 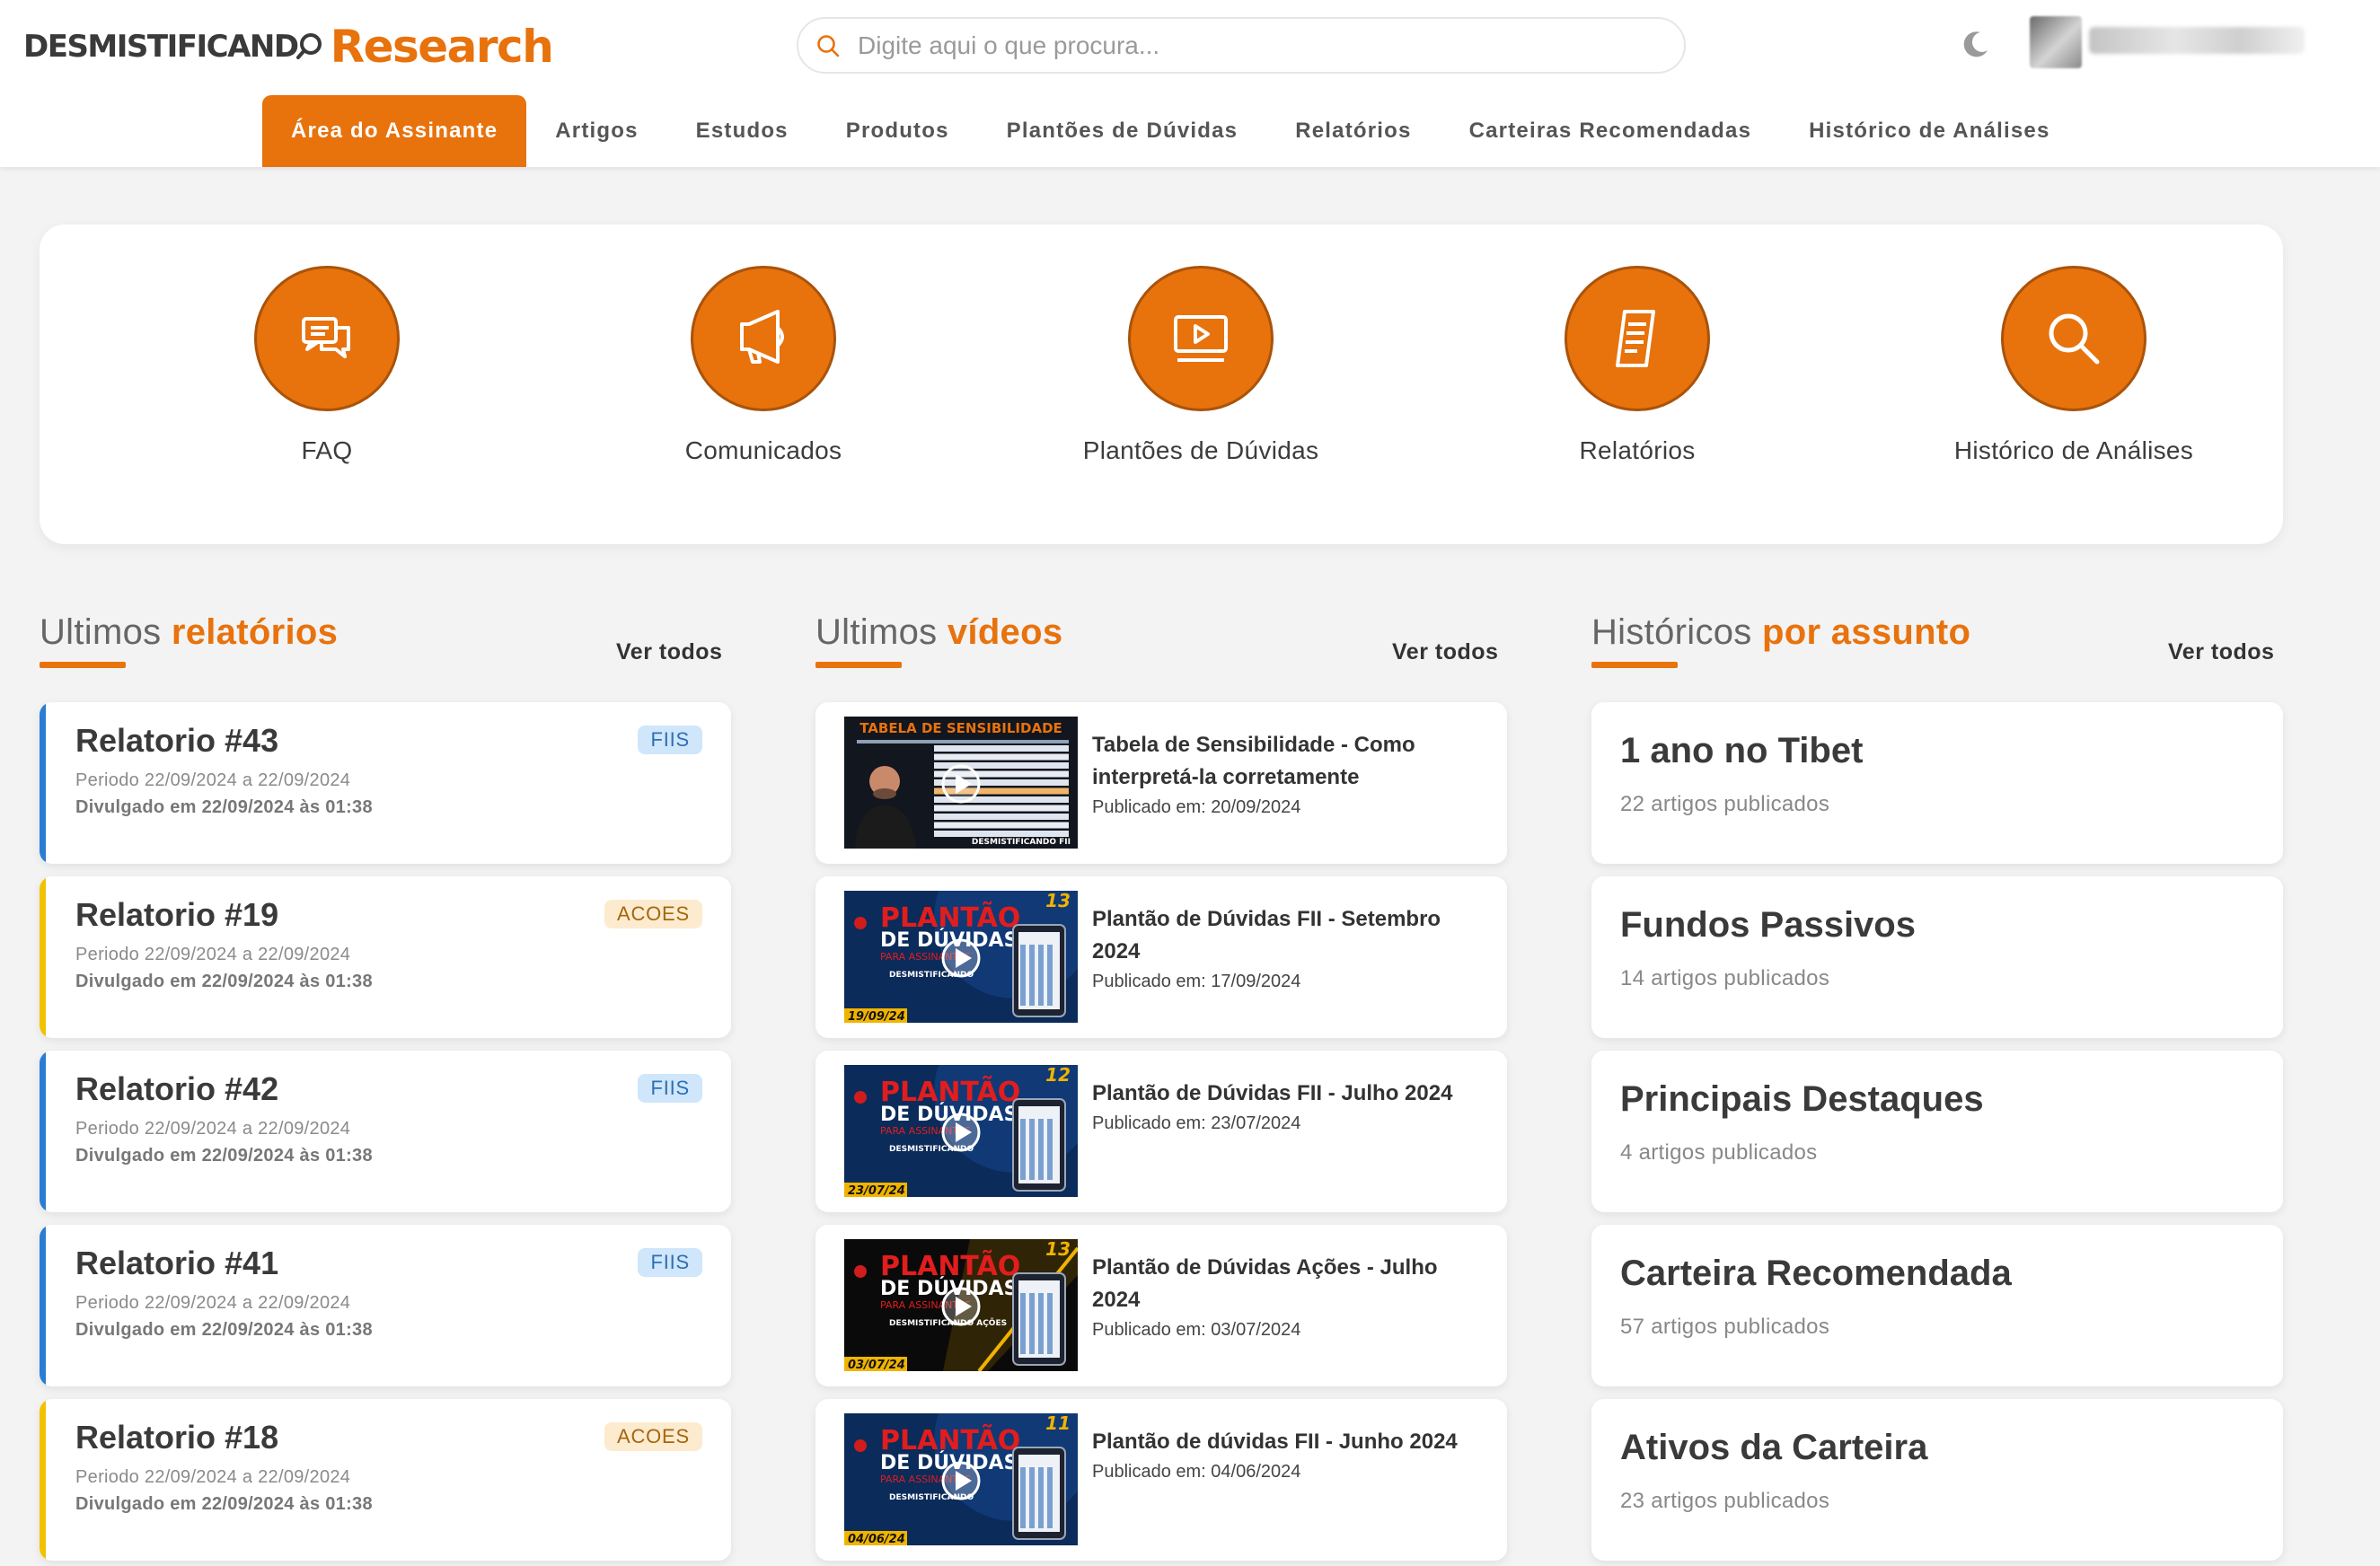 What do you see at coordinates (1285, 1442) in the screenshot?
I see `video-title: Plantão de dúvidas FII - Junho 2024` at bounding box center [1285, 1442].